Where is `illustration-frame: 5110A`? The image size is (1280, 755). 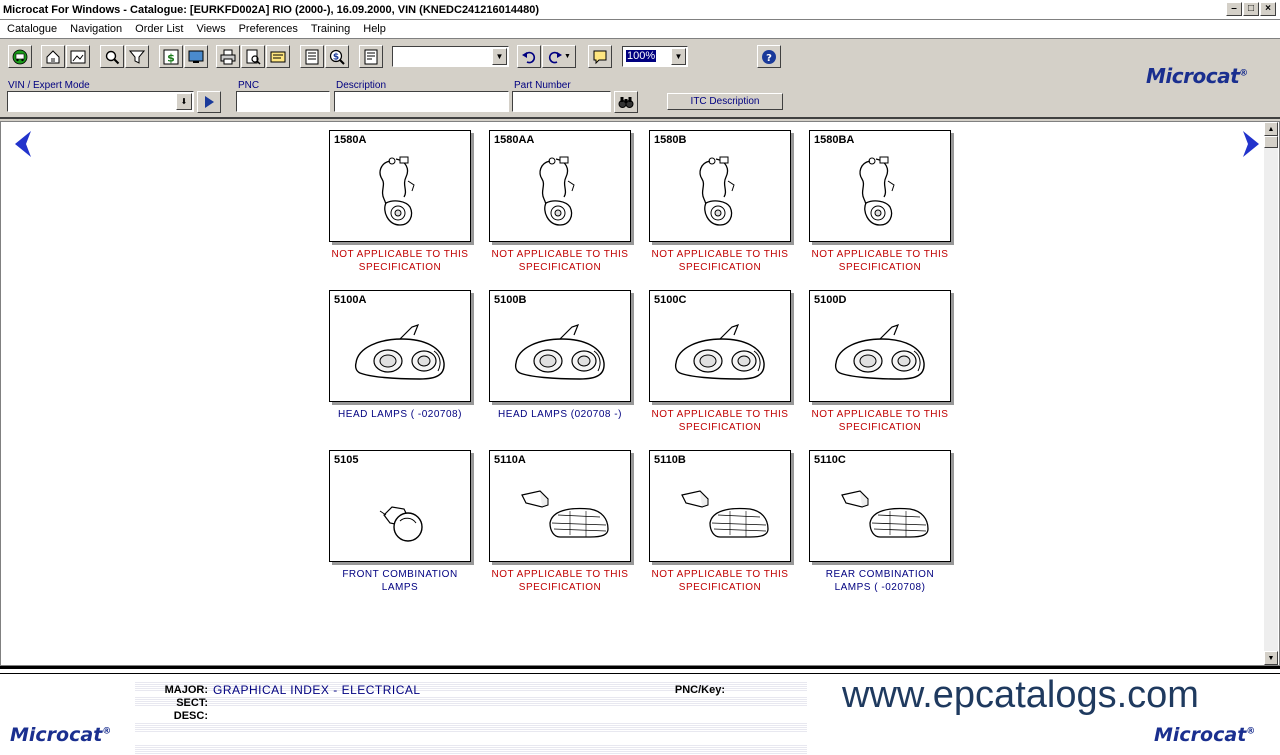
illustration-frame: 5110A is located at coordinates (560, 506).